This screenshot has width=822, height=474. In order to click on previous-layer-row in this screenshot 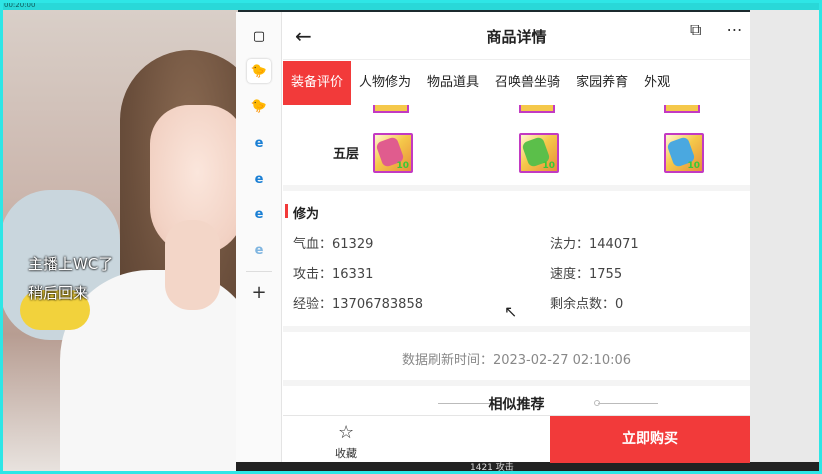, I will do `click(516, 110)`.